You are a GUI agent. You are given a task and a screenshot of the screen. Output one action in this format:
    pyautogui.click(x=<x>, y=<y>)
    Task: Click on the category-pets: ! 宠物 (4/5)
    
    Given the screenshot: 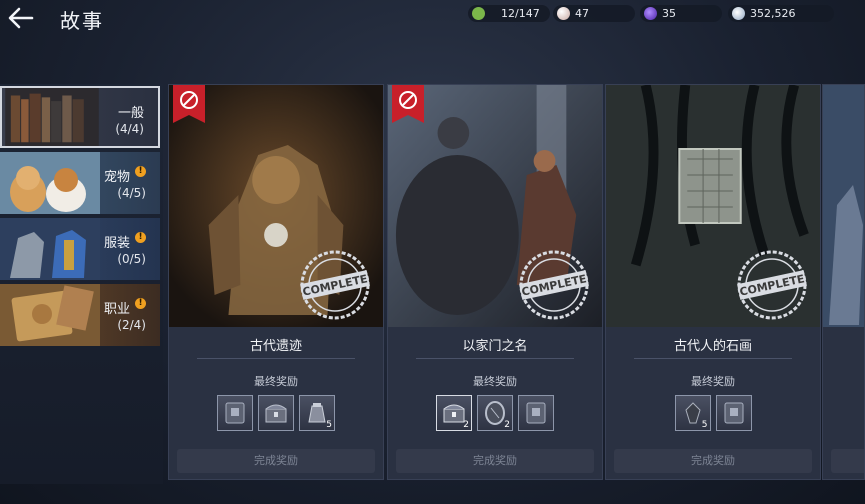 What is the action you would take?
    pyautogui.click(x=80, y=183)
    